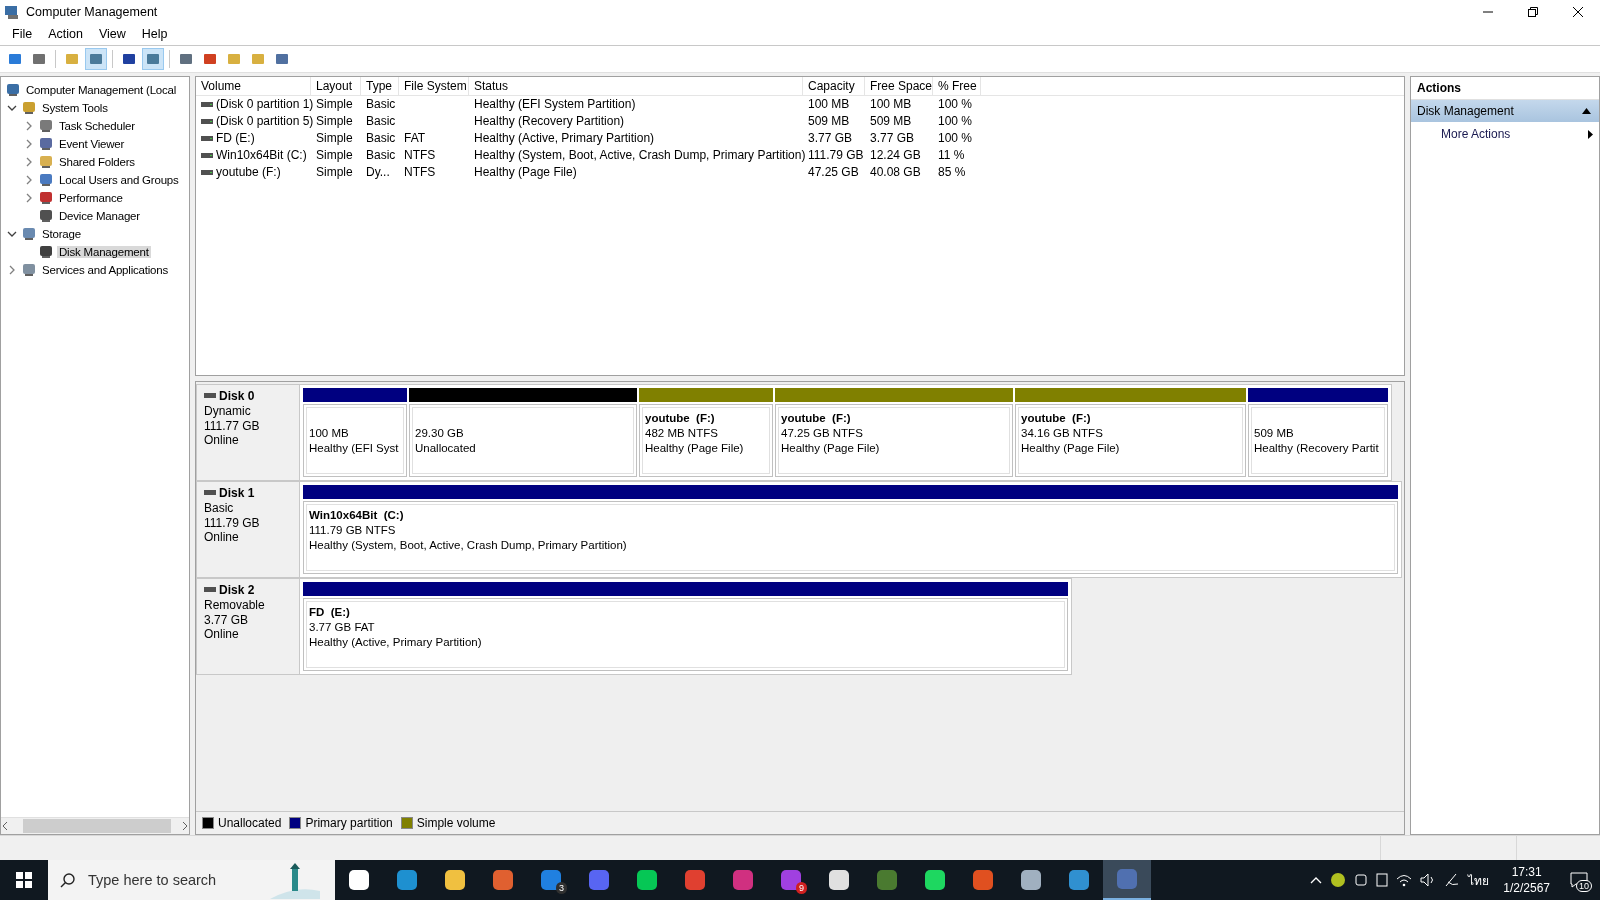 This screenshot has height=900, width=1600. Describe the element at coordinates (836, 154) in the screenshot. I see `table-cell: 111.79 GB` at that location.